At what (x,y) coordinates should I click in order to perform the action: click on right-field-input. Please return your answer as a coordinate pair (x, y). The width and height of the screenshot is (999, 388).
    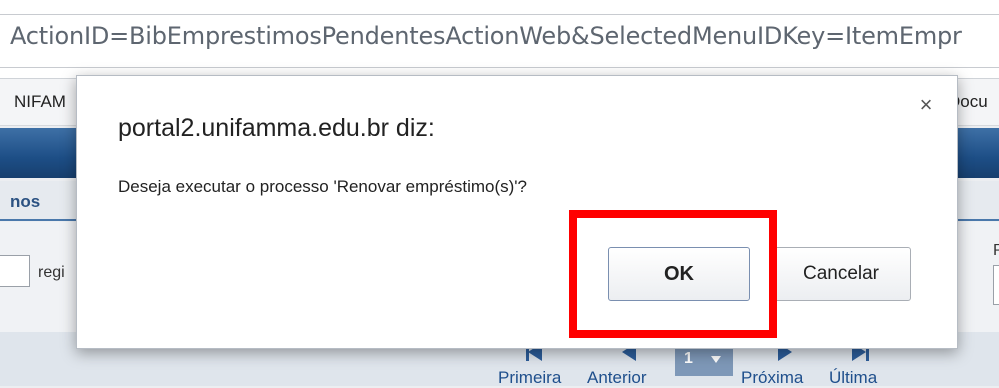
    Looking at the image, I should click on (996, 285).